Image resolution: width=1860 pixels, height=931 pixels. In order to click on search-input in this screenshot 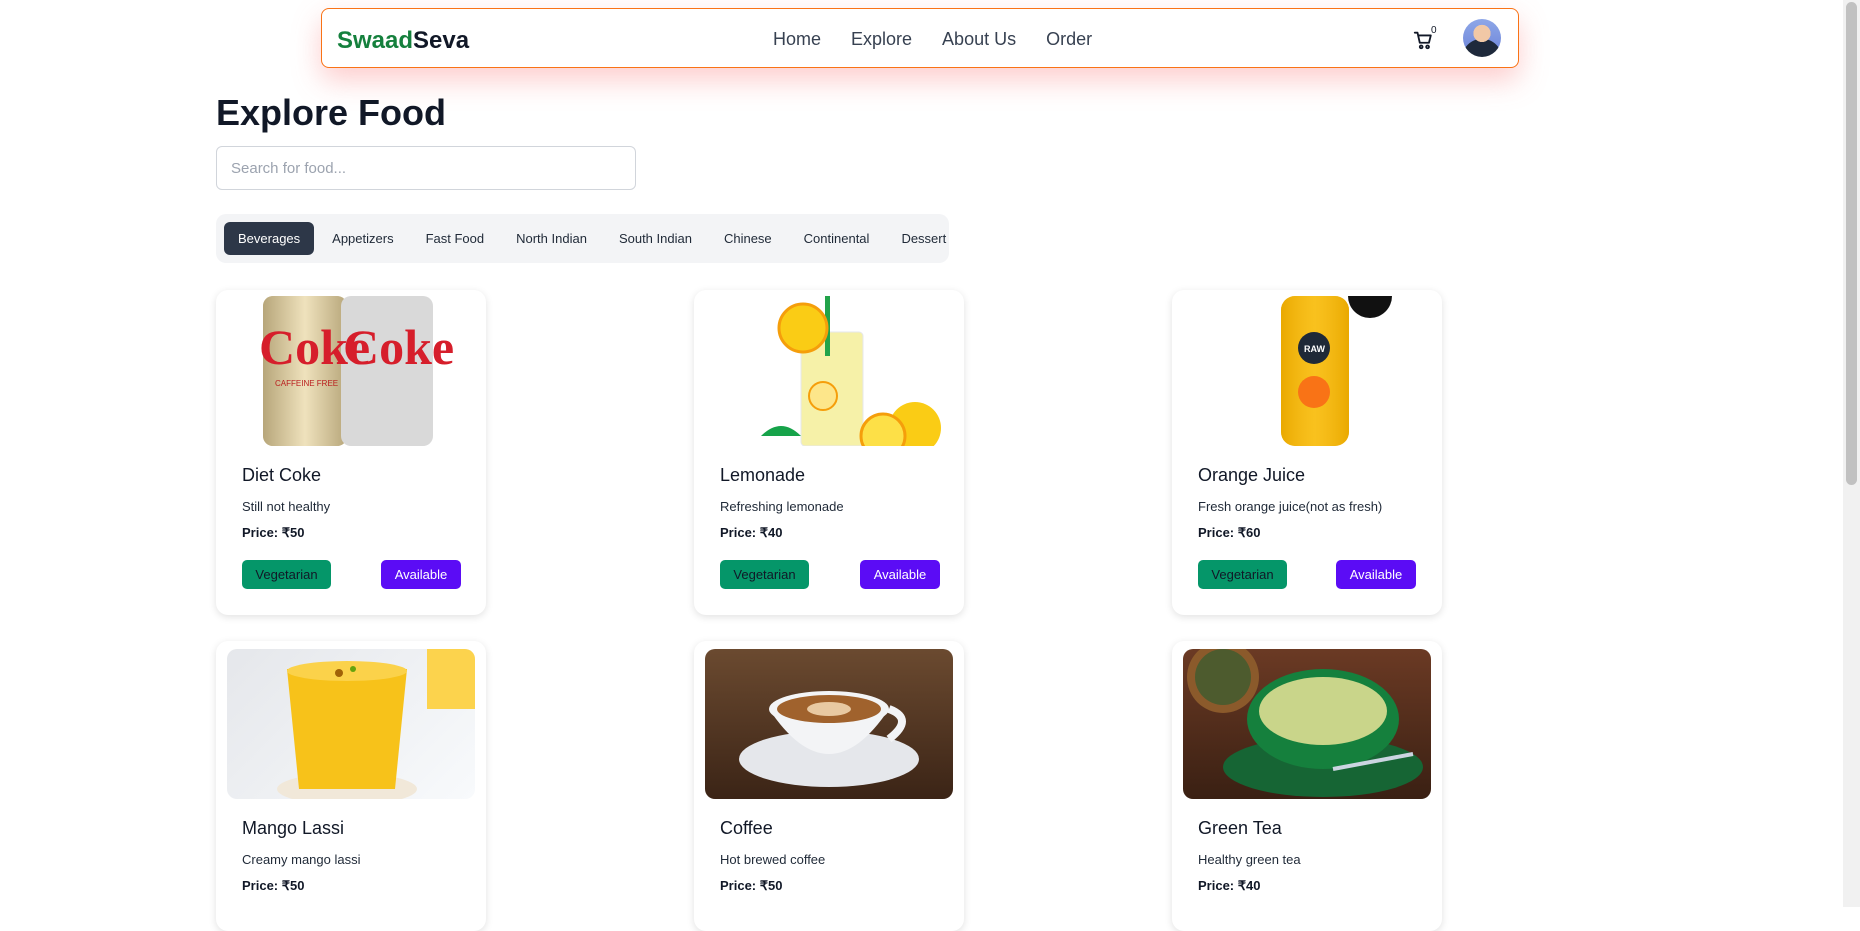, I will do `click(426, 168)`.